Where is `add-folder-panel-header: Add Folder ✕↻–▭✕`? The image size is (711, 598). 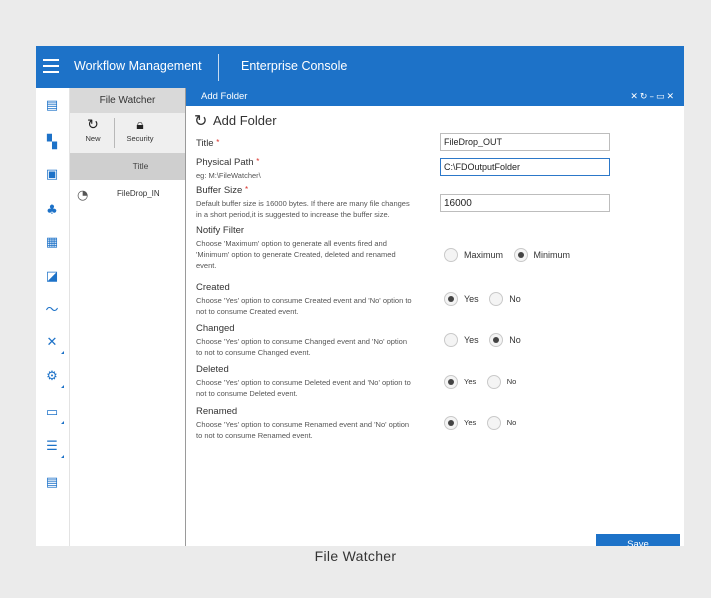 add-folder-panel-header: Add Folder ✕↻–▭✕ is located at coordinates (435, 97).